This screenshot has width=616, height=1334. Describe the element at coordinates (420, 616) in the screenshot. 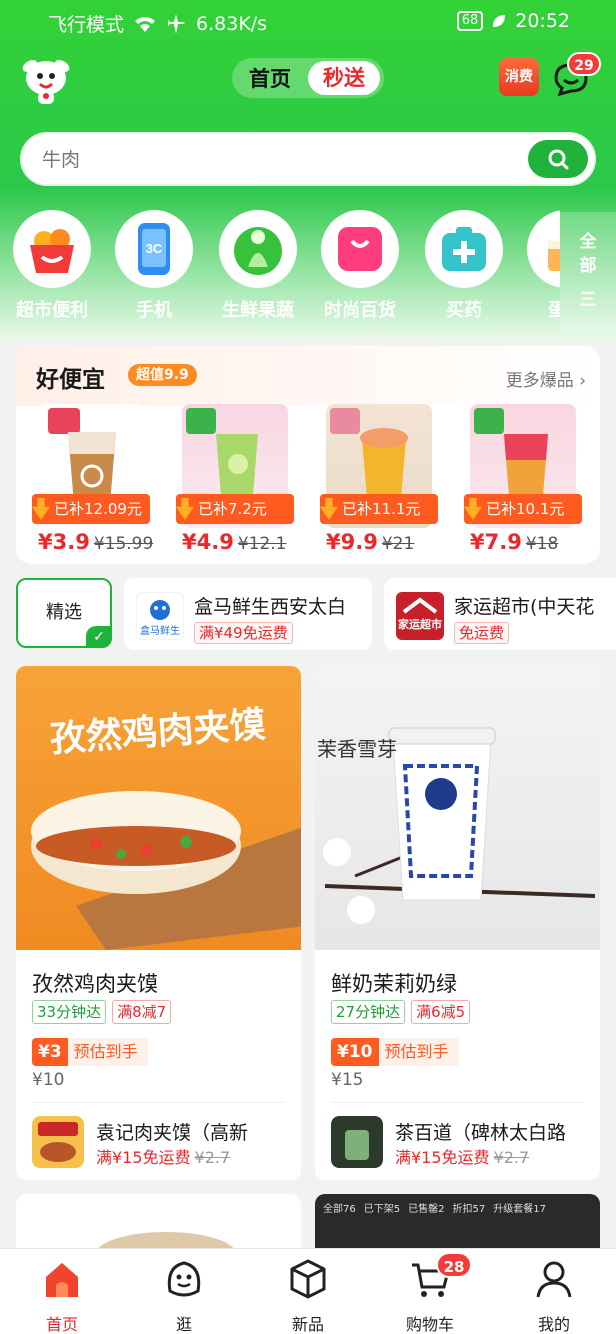

I see `store-logo: 家运超市` at that location.